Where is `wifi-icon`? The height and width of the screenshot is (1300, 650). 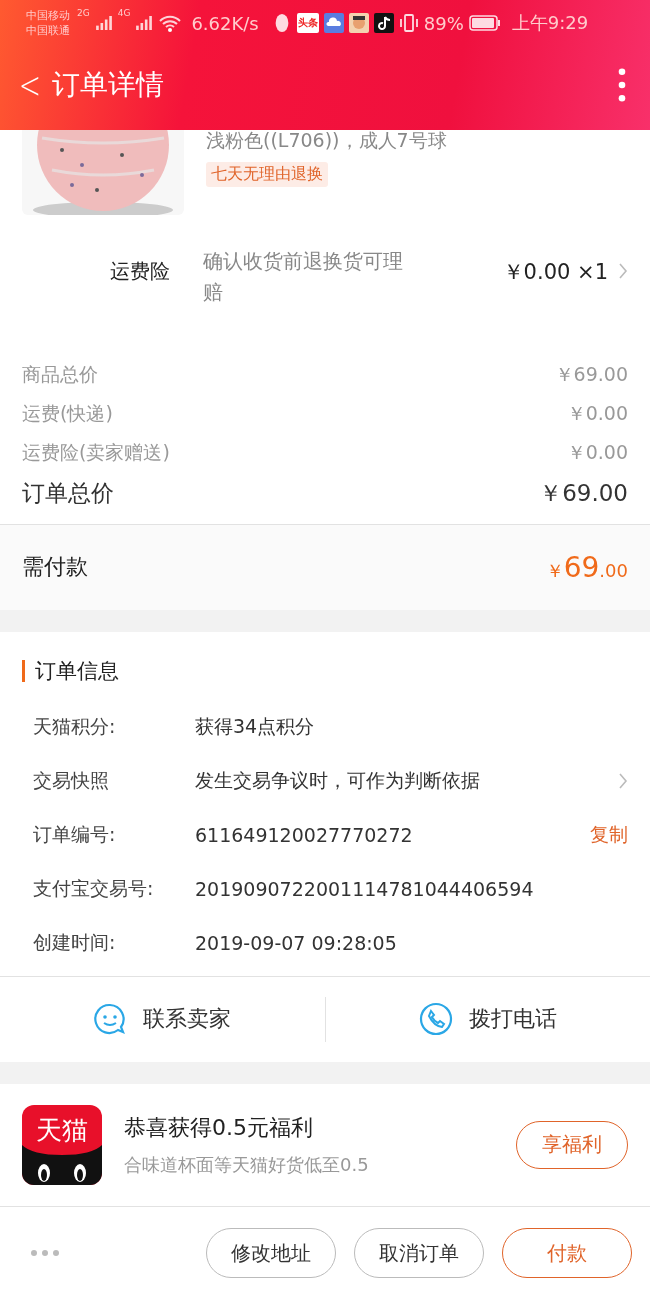 wifi-icon is located at coordinates (170, 23).